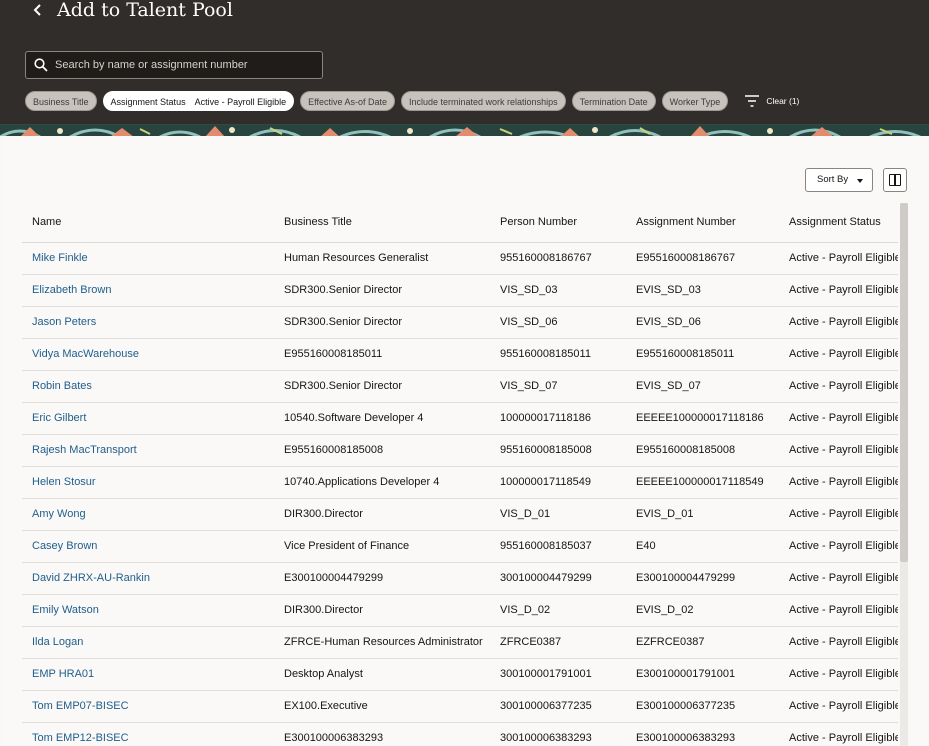 The height and width of the screenshot is (746, 929). I want to click on clear-filters-button: Clear (1), so click(771, 101).